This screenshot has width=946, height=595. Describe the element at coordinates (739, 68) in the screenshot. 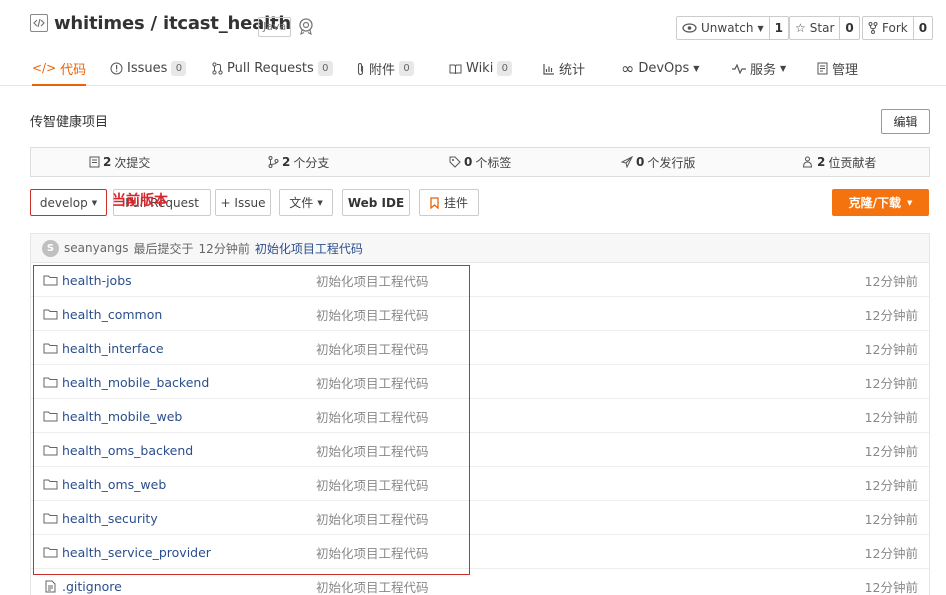

I see `pulse-icon` at that location.